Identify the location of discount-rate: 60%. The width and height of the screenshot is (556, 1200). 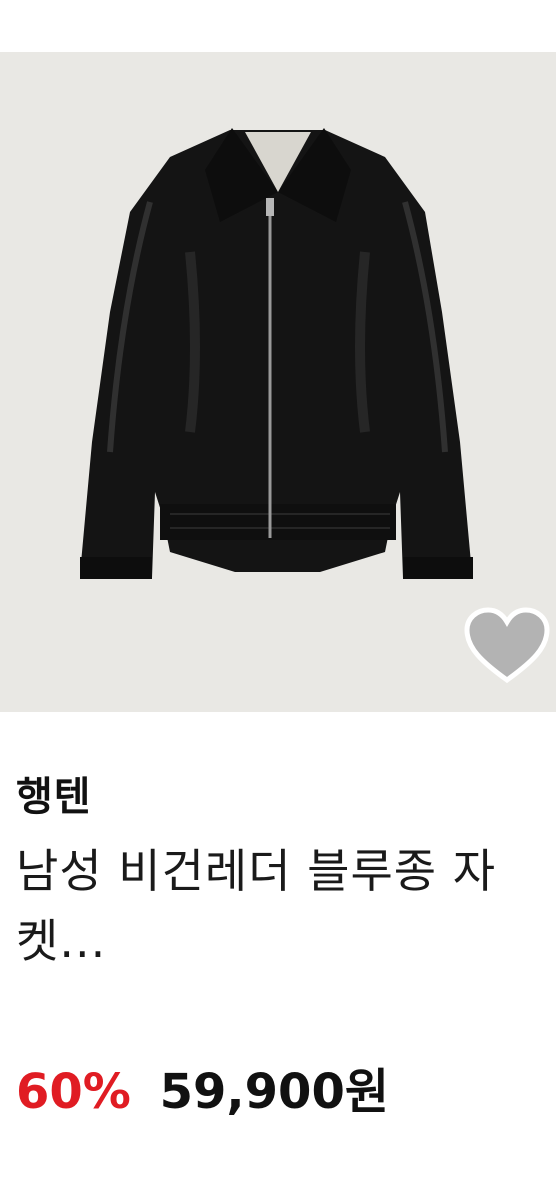
(73, 1092).